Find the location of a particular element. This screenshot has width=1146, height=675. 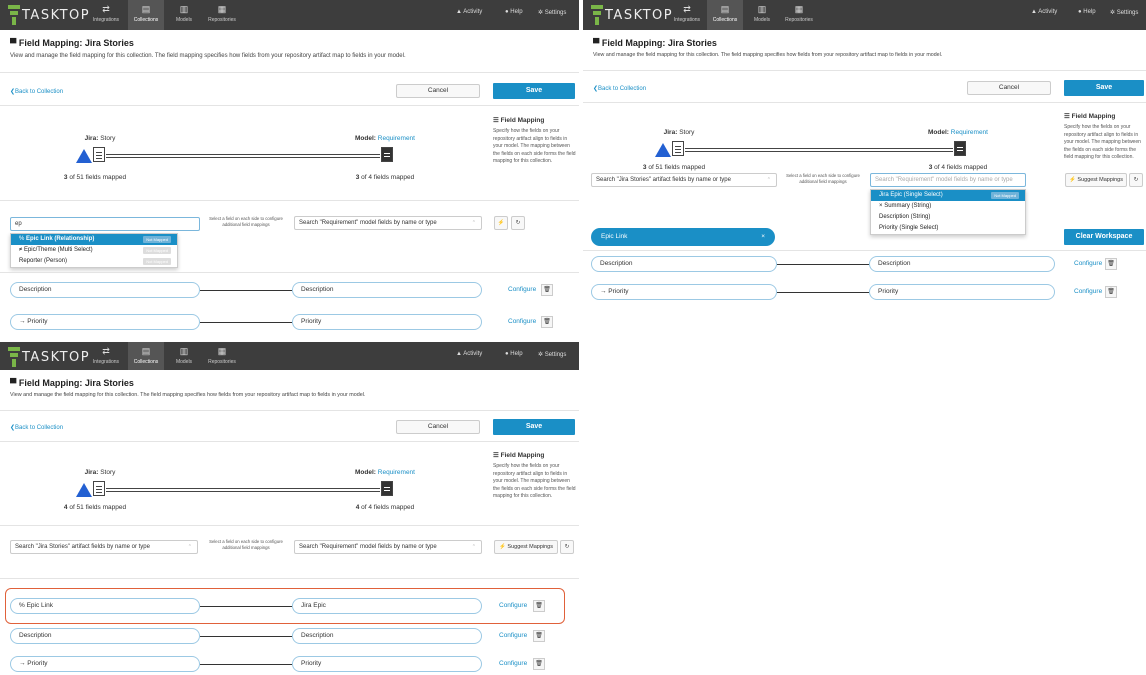

dropdown-option: Jira Epic (Single Select) Not Mapped is located at coordinates (948, 195).